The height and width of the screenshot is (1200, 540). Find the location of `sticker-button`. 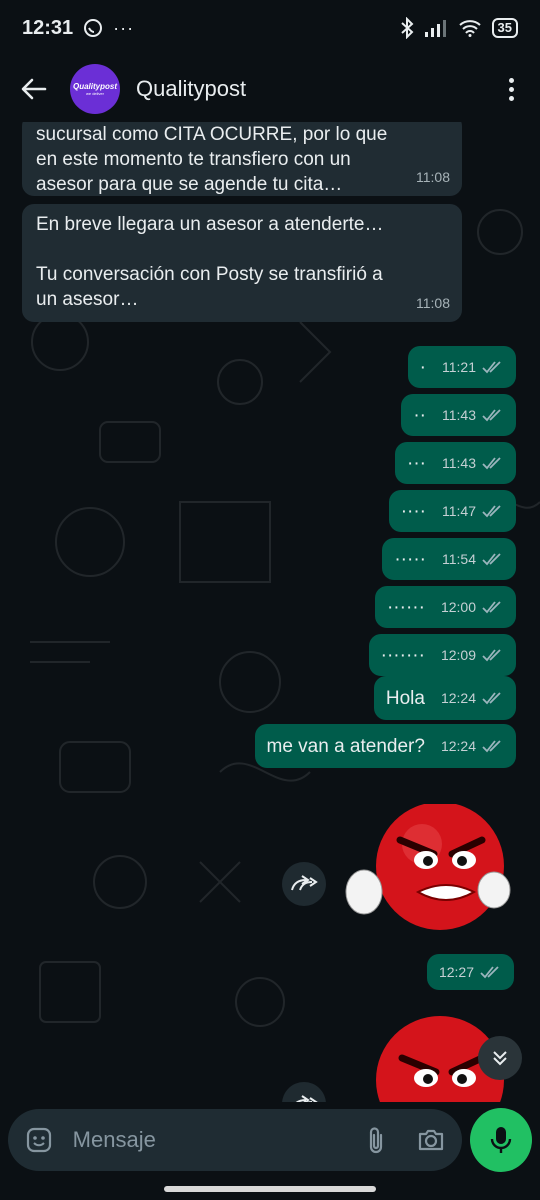

sticker-button is located at coordinates (39, 1140).